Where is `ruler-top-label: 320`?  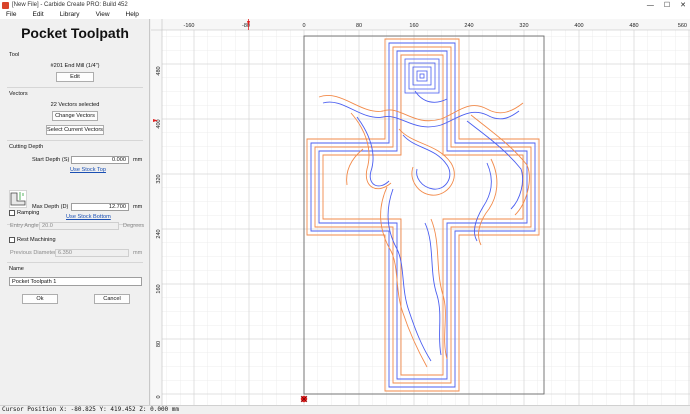
ruler-top-label: 320 is located at coordinates (523, 26).